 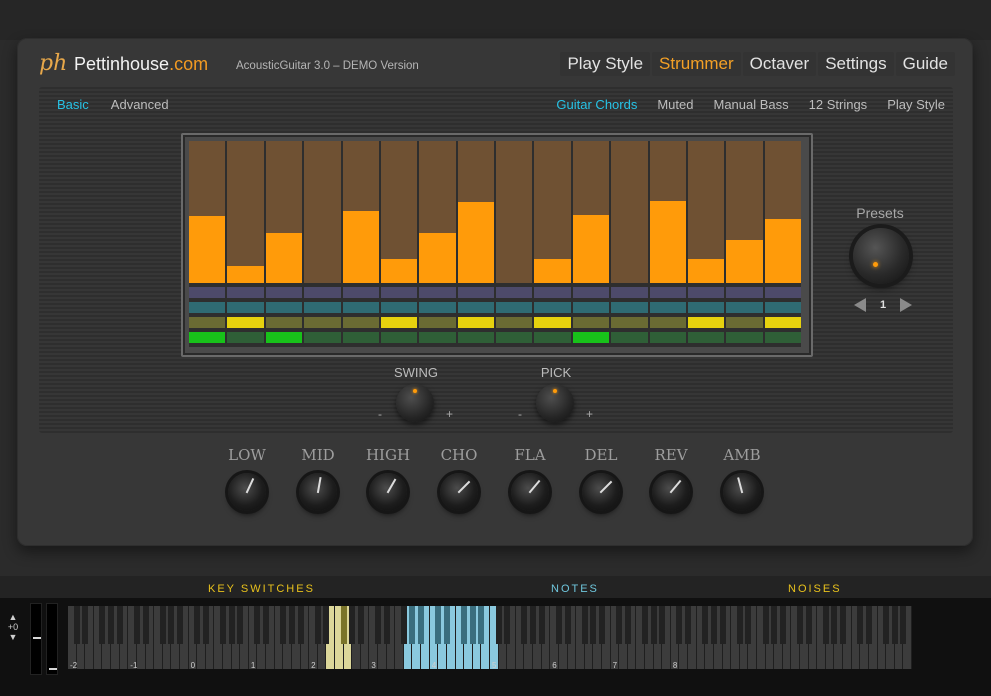 I want to click on subtab-advanced: Advanced, so click(x=140, y=104).